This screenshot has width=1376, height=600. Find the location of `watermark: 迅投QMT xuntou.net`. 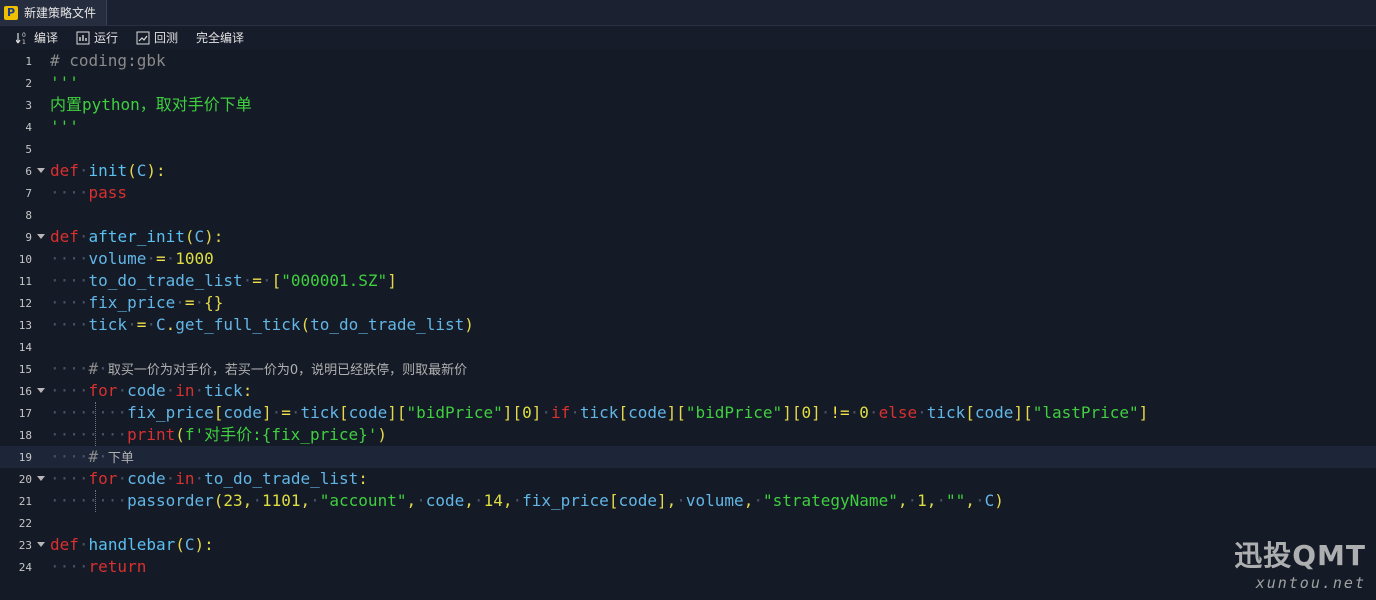

watermark: 迅投QMT xuntou.net is located at coordinates (1300, 563).